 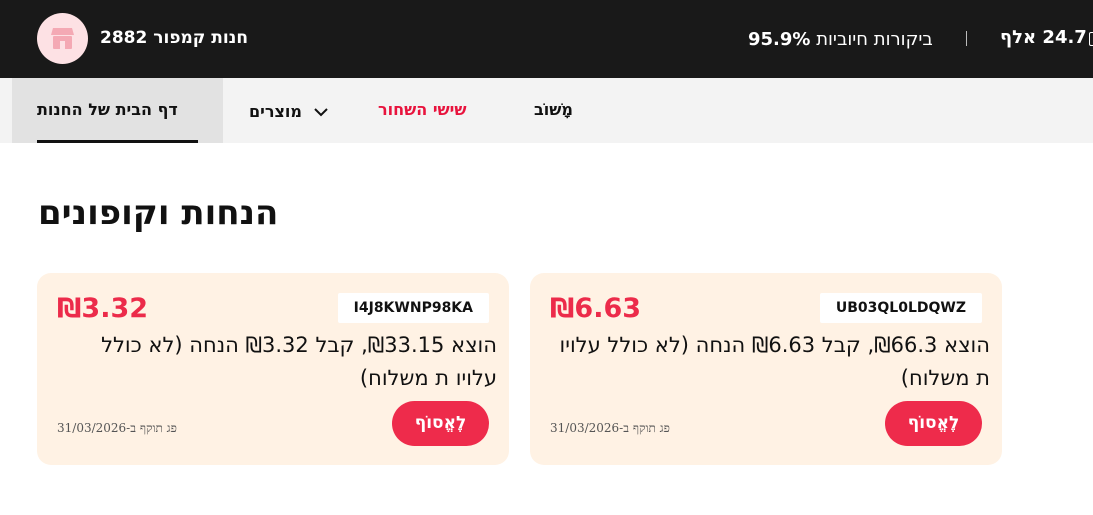 I want to click on coupon-amount: ₪3.32, so click(x=103, y=308).